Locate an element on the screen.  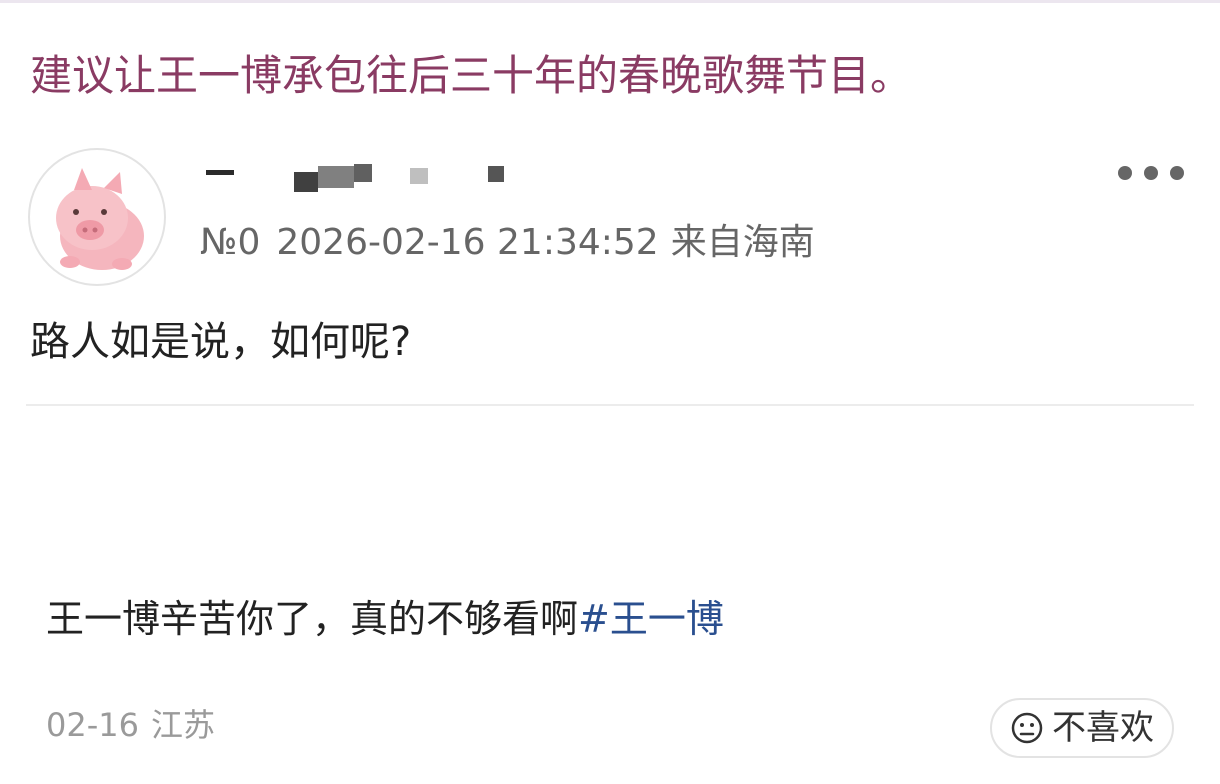
post-body: 路人如是说，如何呢? is located at coordinates (221, 342).